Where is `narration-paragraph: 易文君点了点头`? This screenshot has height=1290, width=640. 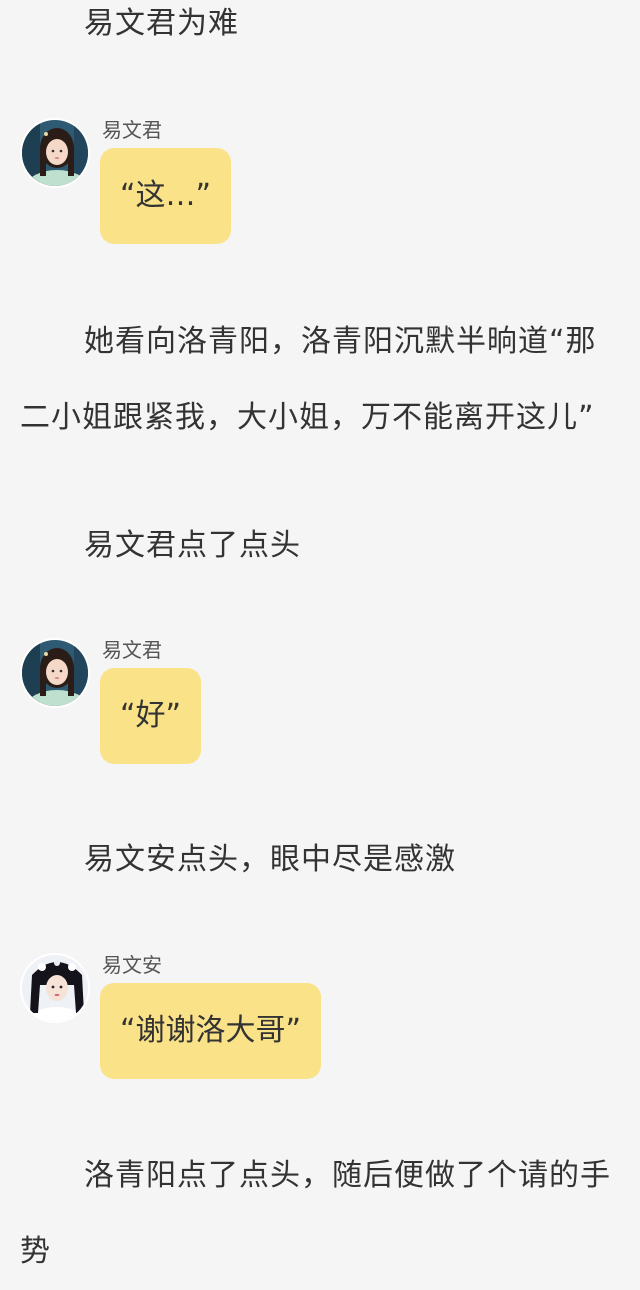 narration-paragraph: 易文君点了点头 is located at coordinates (192, 545).